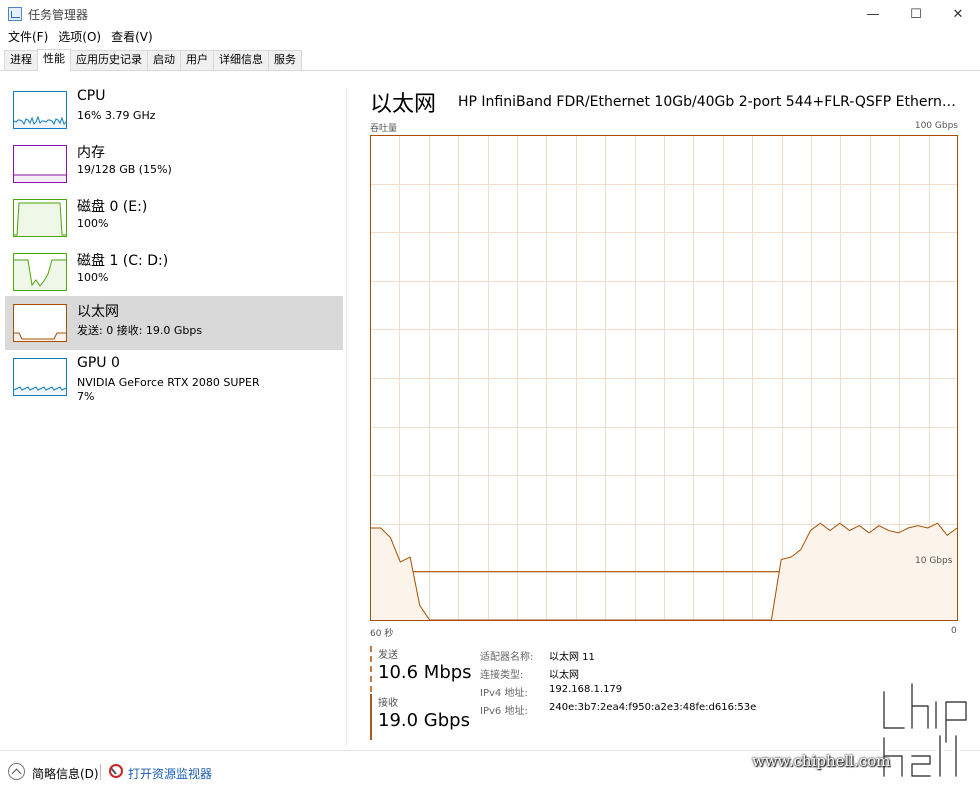  I want to click on footer-divider, so click(490, 750).